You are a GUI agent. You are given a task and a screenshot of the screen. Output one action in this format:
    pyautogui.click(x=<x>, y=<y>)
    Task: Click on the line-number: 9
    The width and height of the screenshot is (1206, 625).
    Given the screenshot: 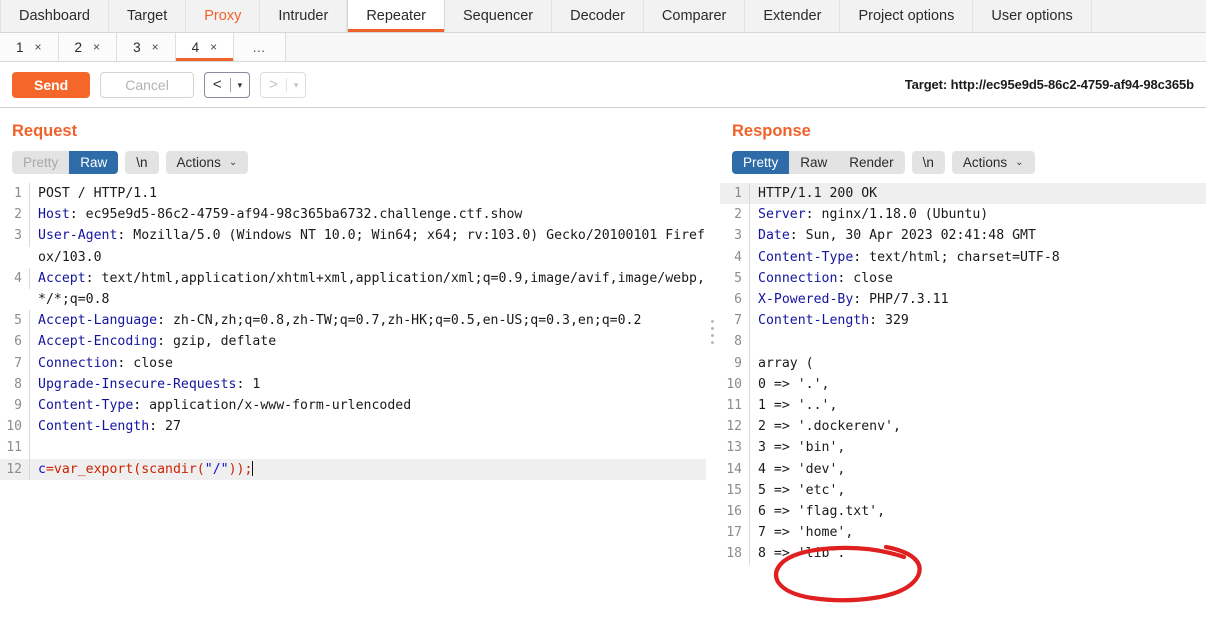 What is the action you would take?
    pyautogui.click(x=15, y=406)
    